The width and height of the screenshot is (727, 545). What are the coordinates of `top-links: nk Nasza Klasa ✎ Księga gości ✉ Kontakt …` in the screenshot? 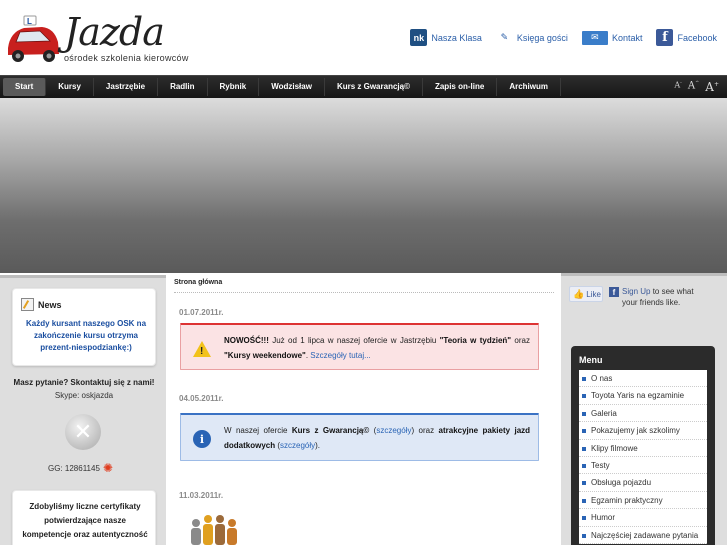 It's located at (563, 37).